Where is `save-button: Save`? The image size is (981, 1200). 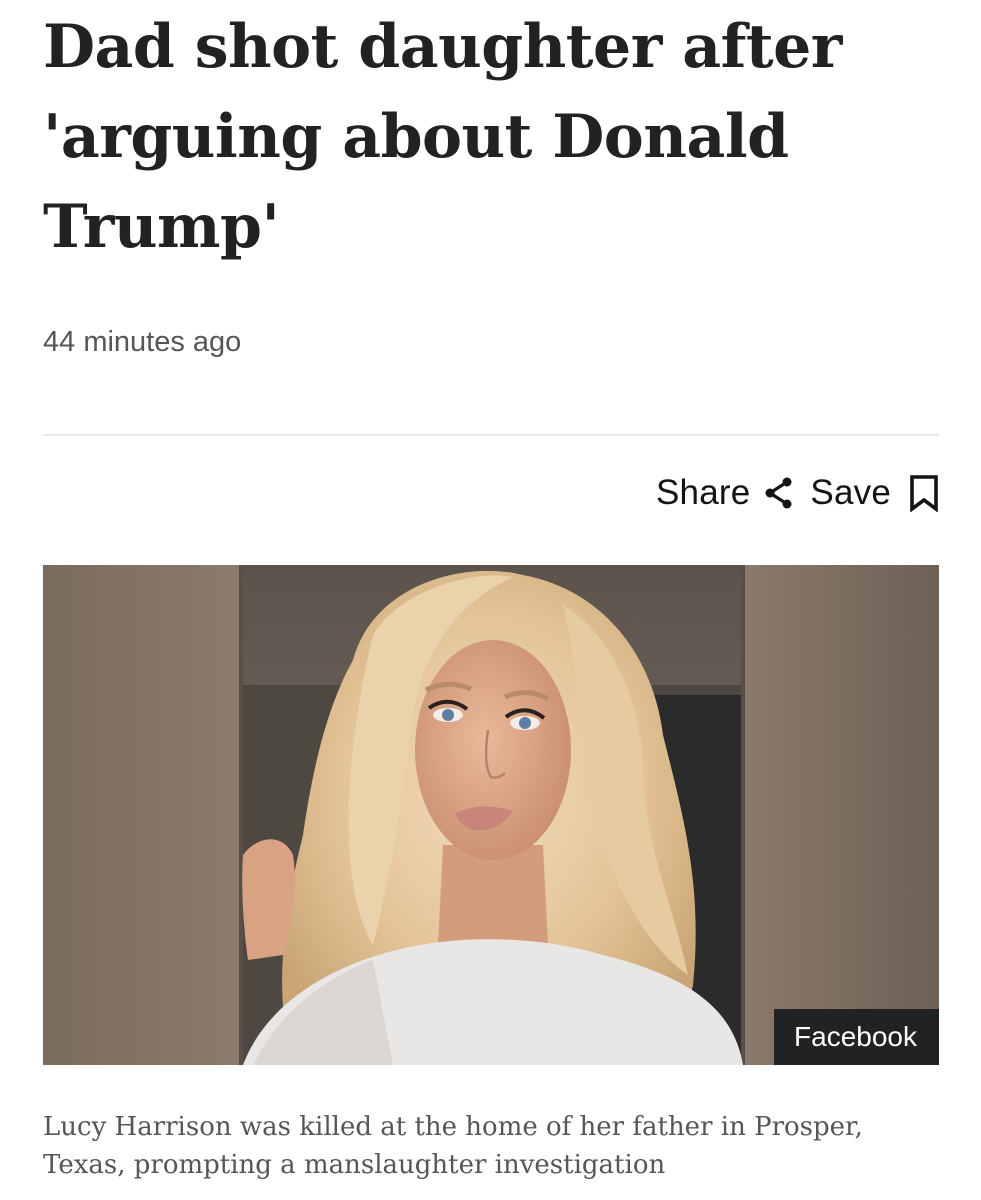 save-button: Save is located at coordinates (874, 493).